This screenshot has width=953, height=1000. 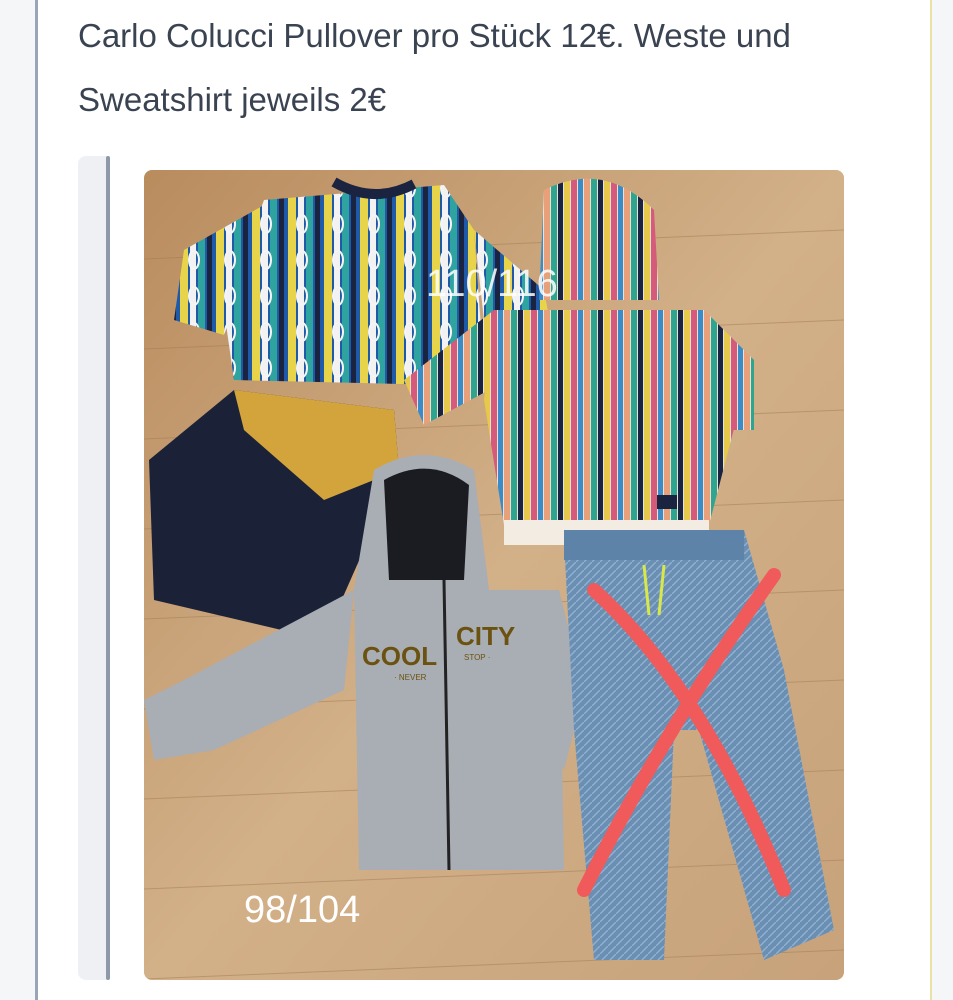 I want to click on print-never: · NEVER, so click(x=410, y=677).